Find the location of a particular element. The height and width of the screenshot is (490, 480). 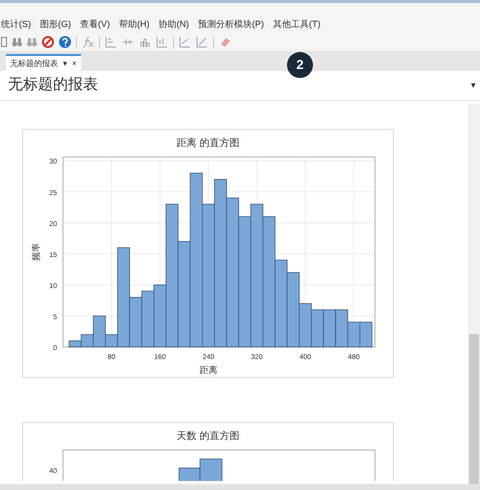

y-axis-label: 频率 is located at coordinates (36, 252).